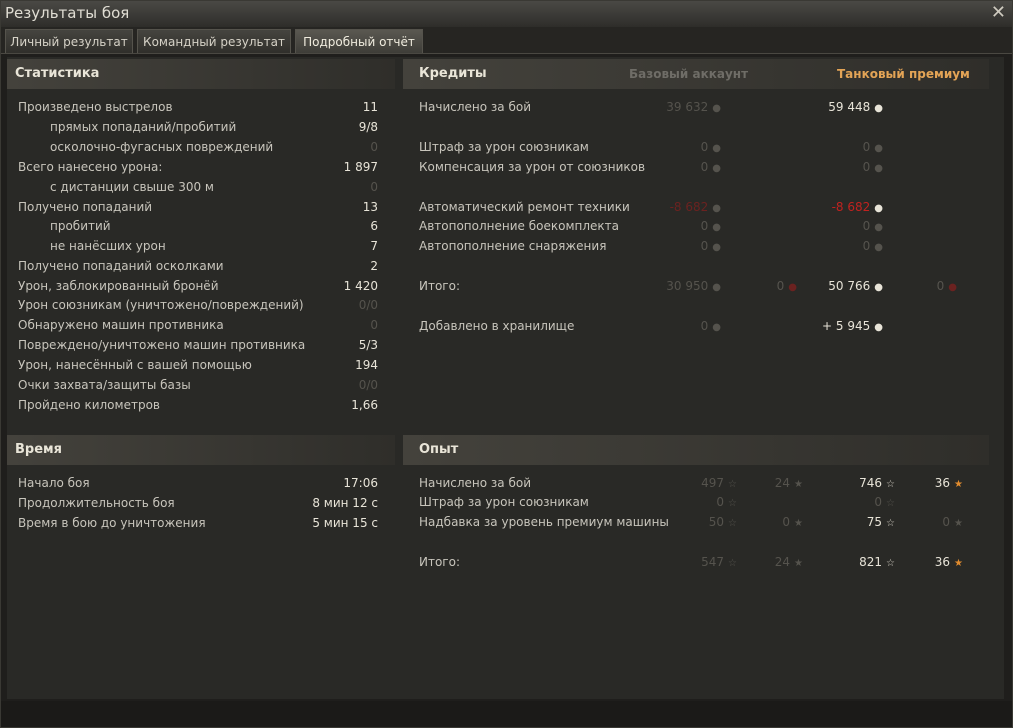 The height and width of the screenshot is (728, 1013). I want to click on base-xp-value: 50 ☆, so click(723, 523).